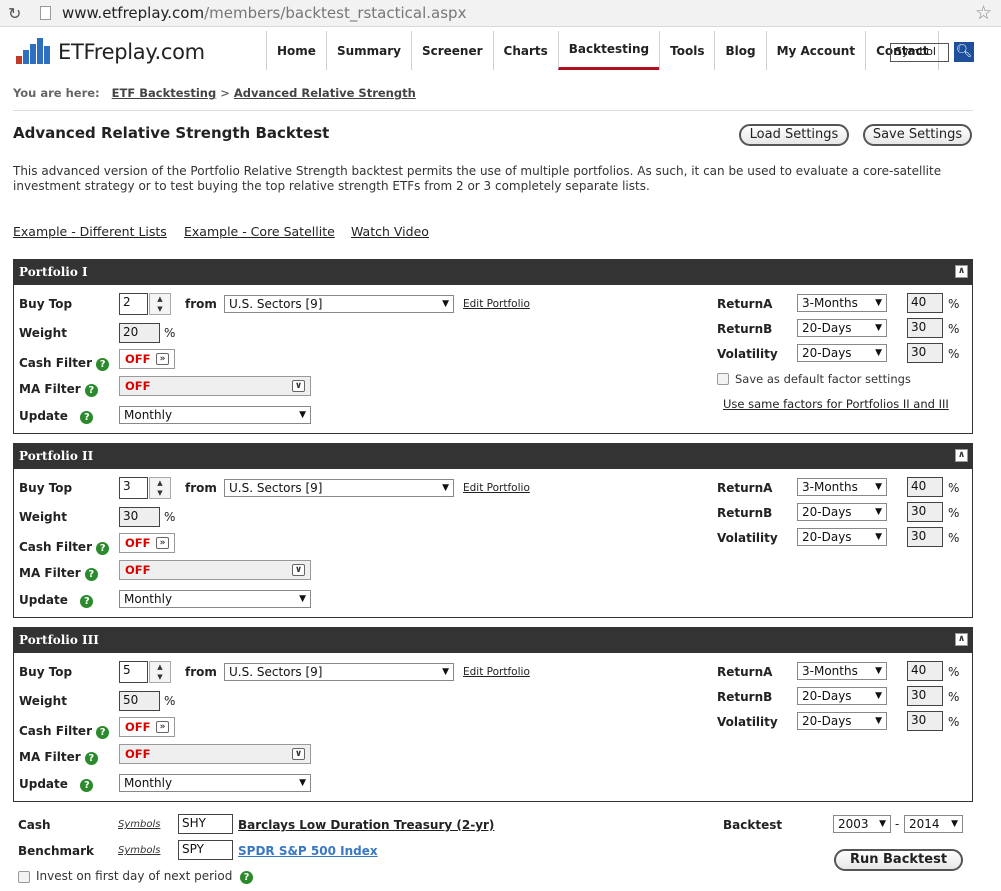 This screenshot has width=1001, height=891. I want to click on cash-symbol-input: SHY, so click(205, 824).